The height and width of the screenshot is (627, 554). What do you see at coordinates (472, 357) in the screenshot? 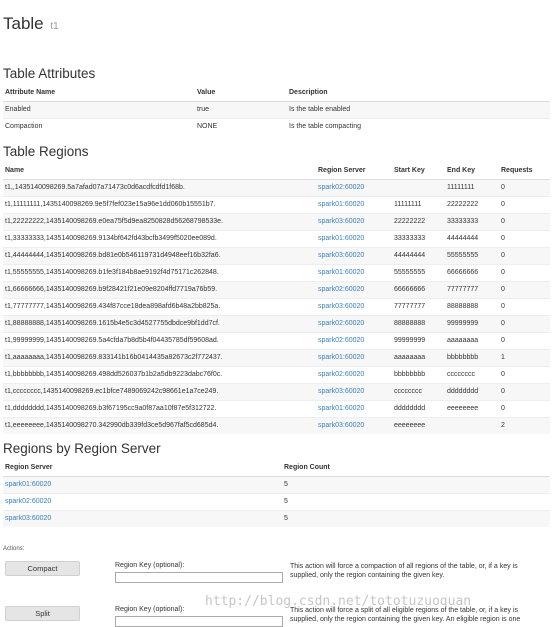
I see `table-cell: bbbbbbbb` at bounding box center [472, 357].